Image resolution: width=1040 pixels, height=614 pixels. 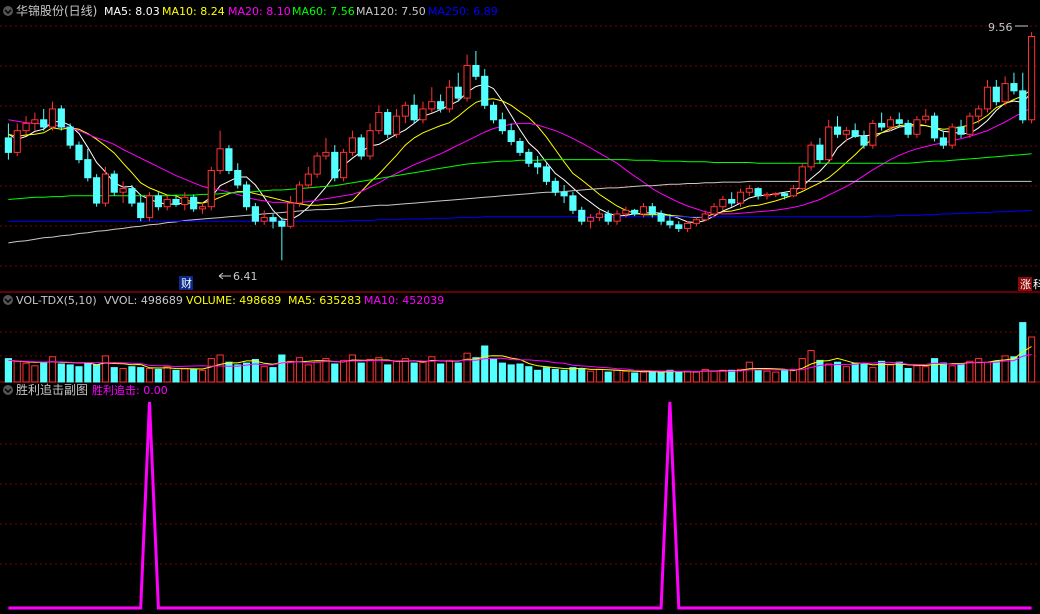 I want to click on ma60-label: MA60: 7.56, so click(x=323, y=11).